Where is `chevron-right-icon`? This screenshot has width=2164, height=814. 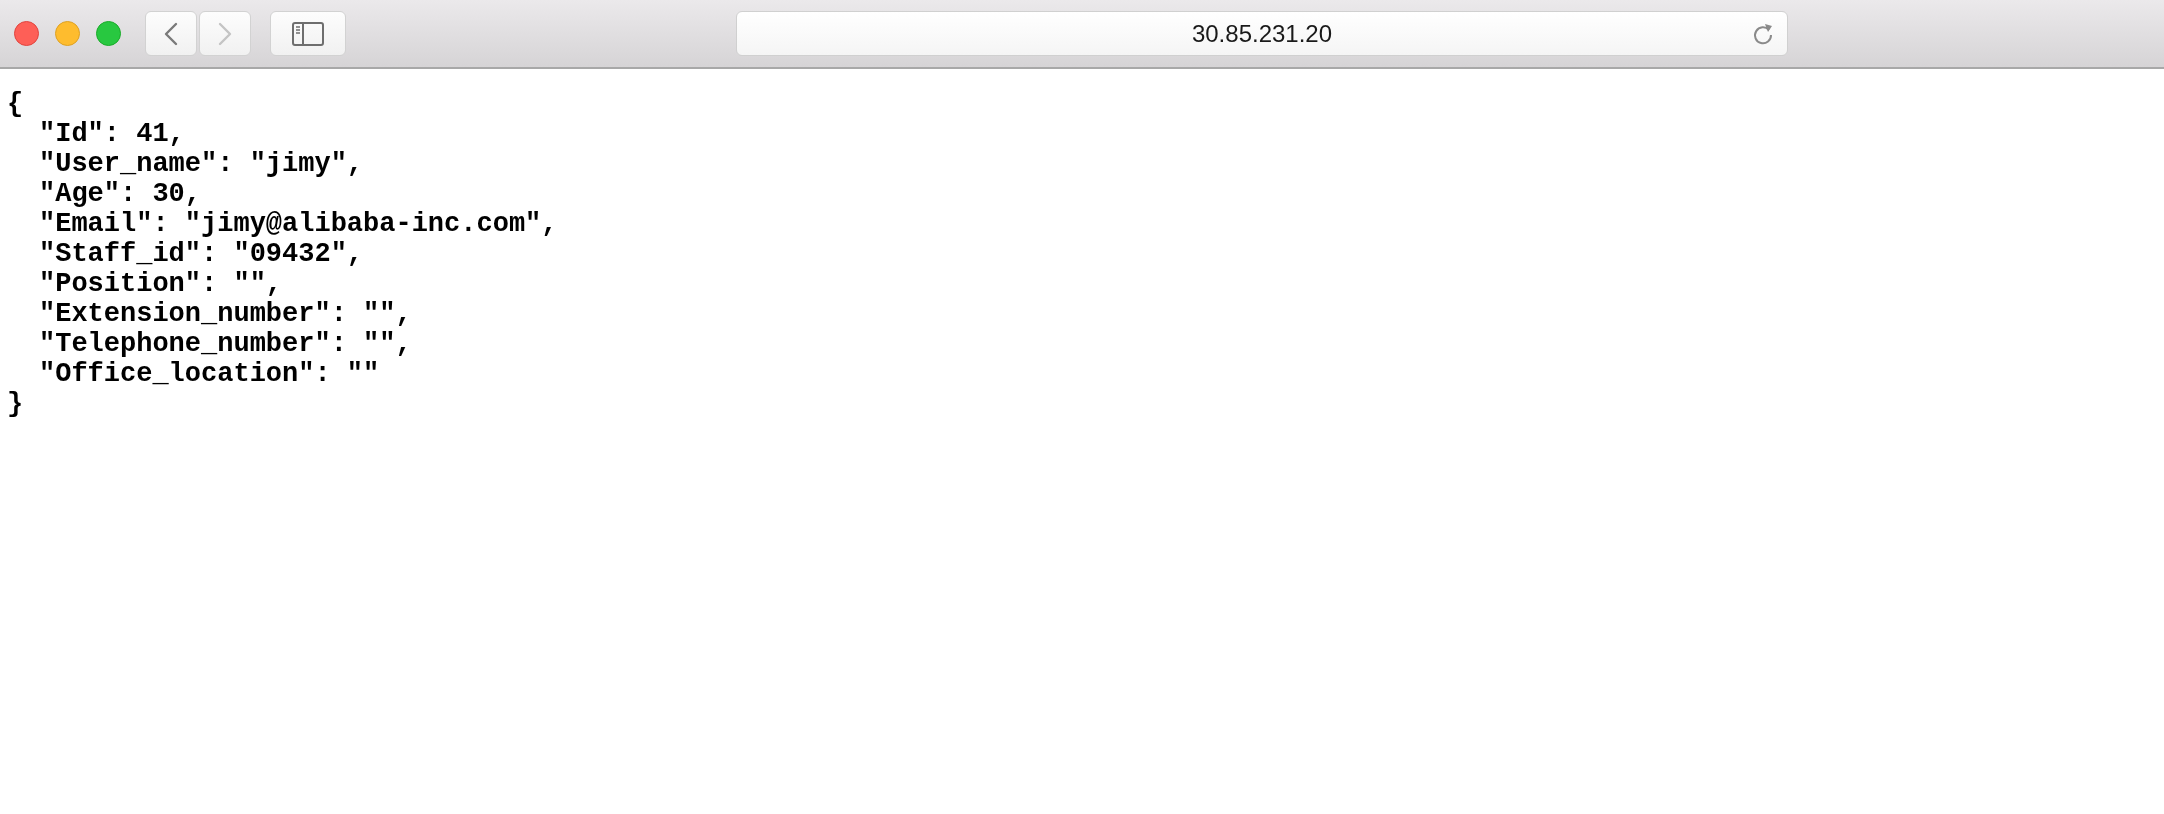 chevron-right-icon is located at coordinates (225, 33).